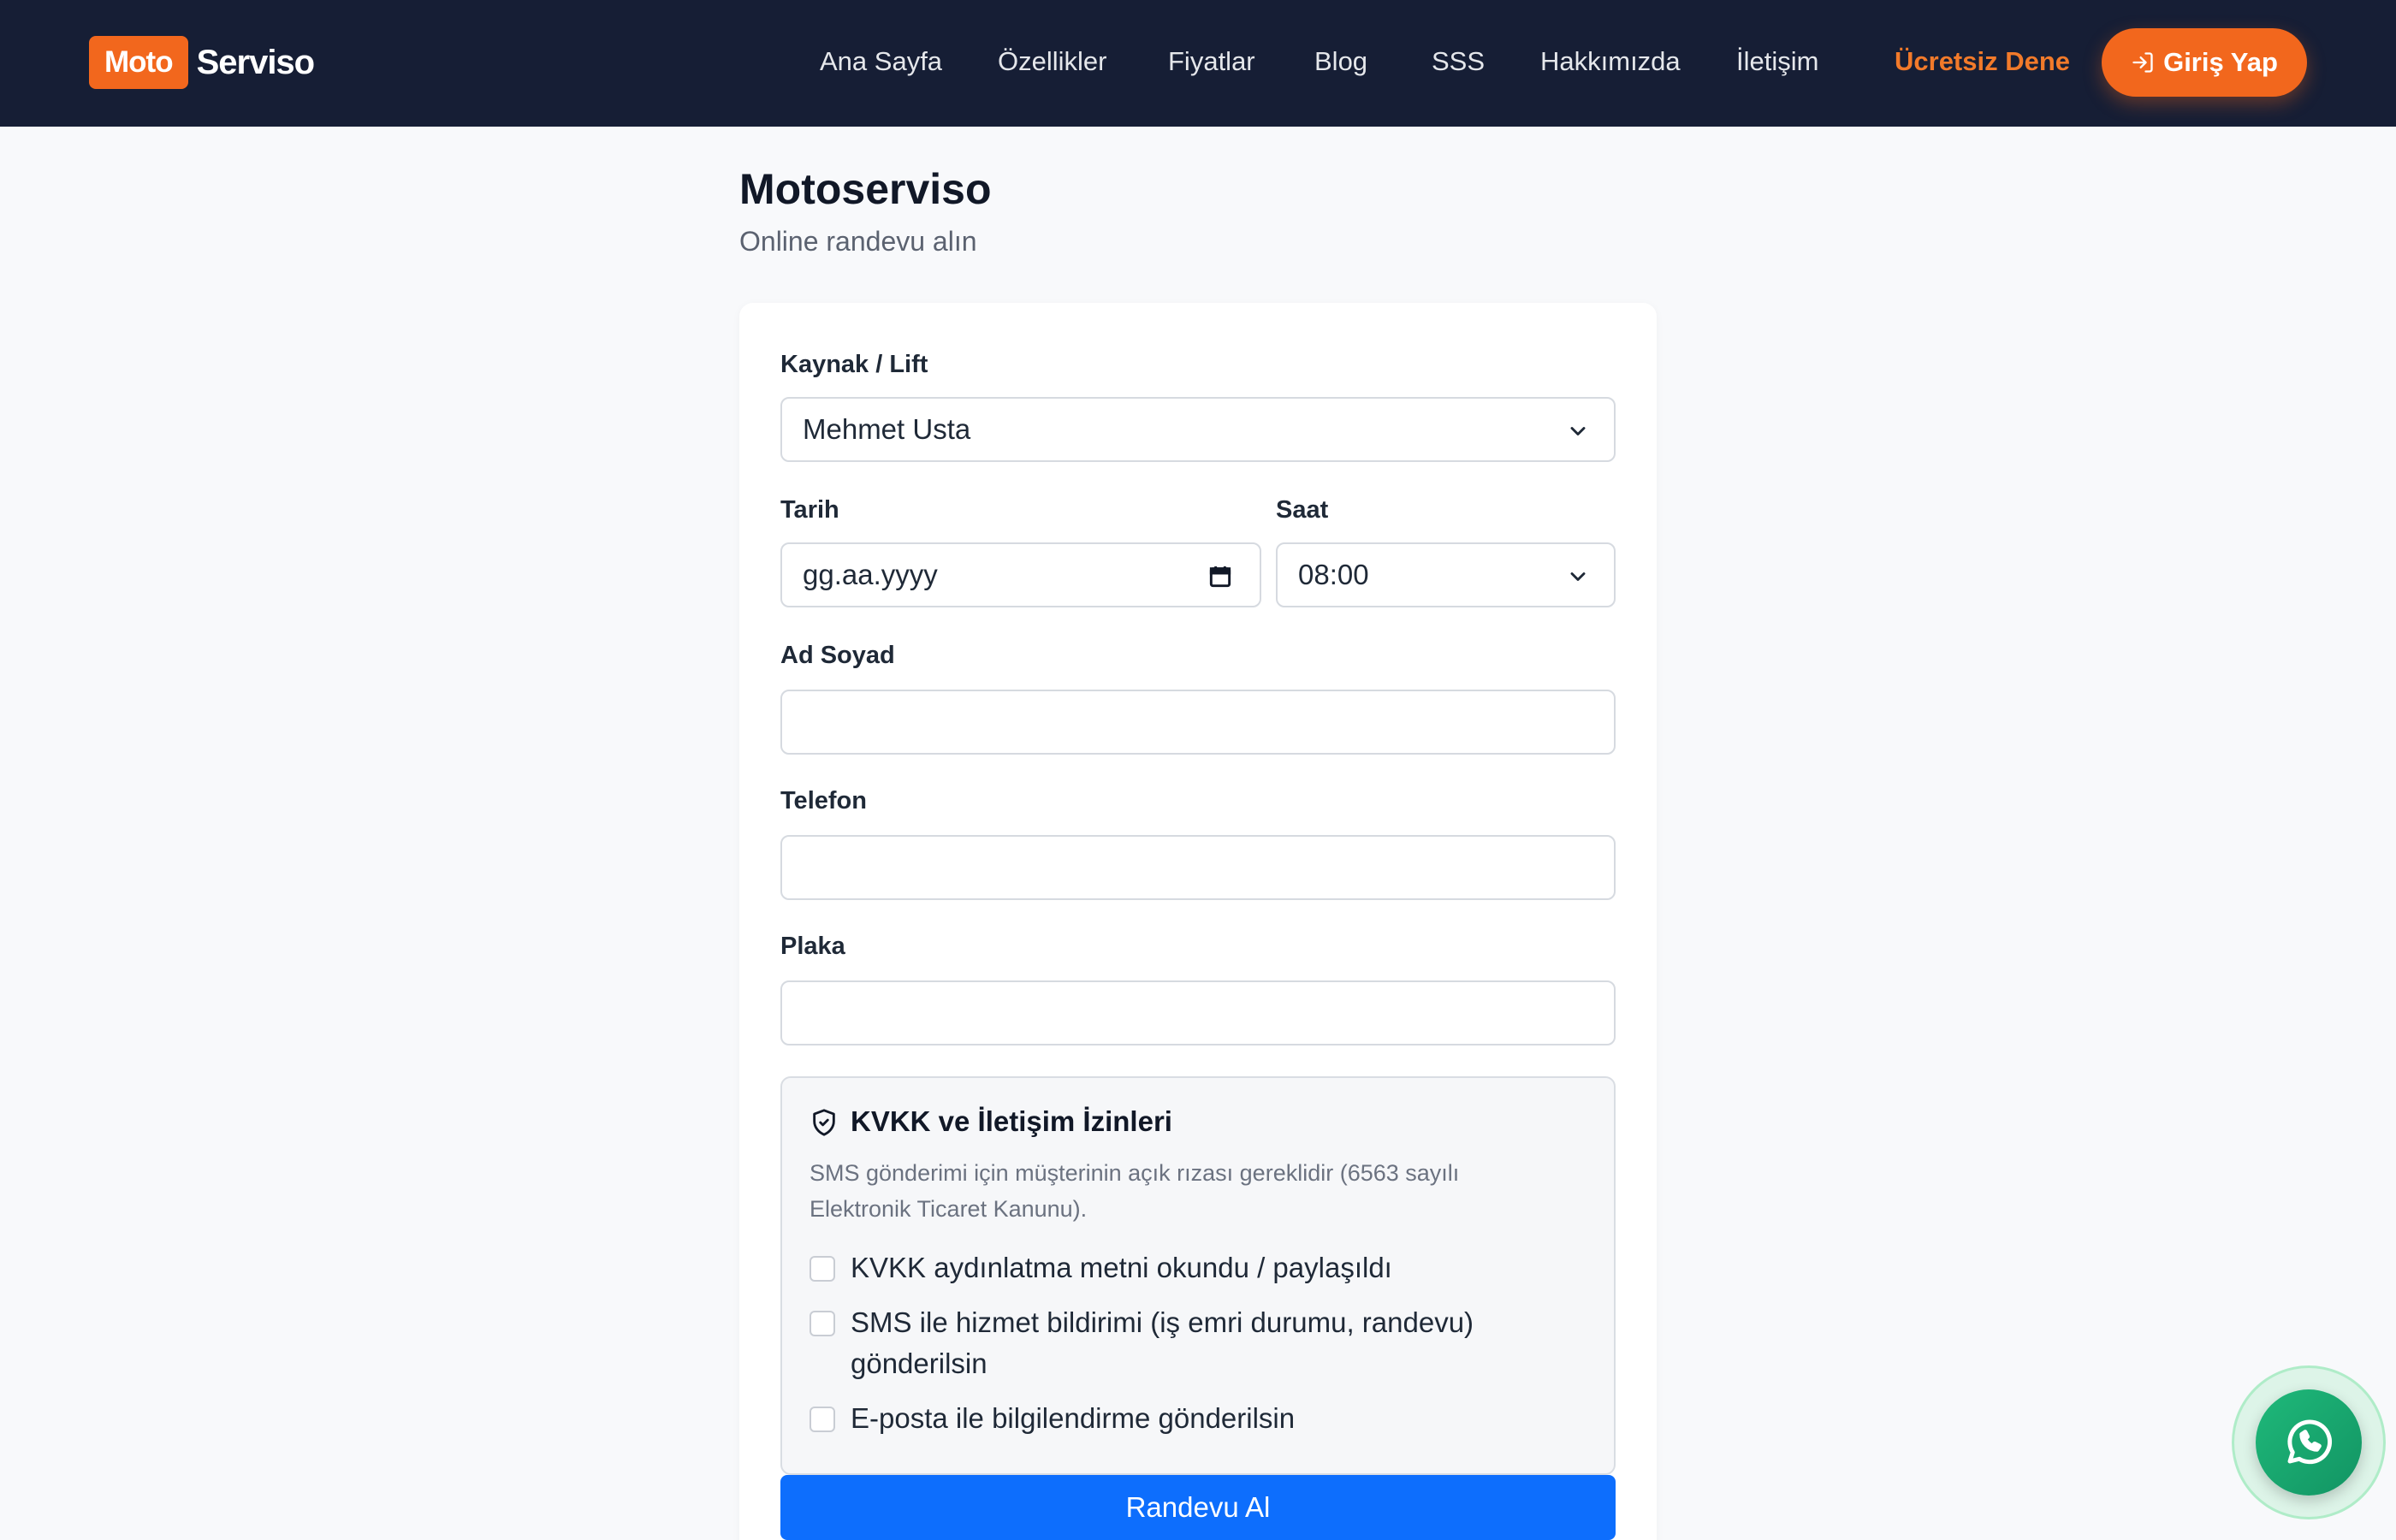  What do you see at coordinates (1021, 574) in the screenshot?
I see `date-input: gg.aa.yyyy` at bounding box center [1021, 574].